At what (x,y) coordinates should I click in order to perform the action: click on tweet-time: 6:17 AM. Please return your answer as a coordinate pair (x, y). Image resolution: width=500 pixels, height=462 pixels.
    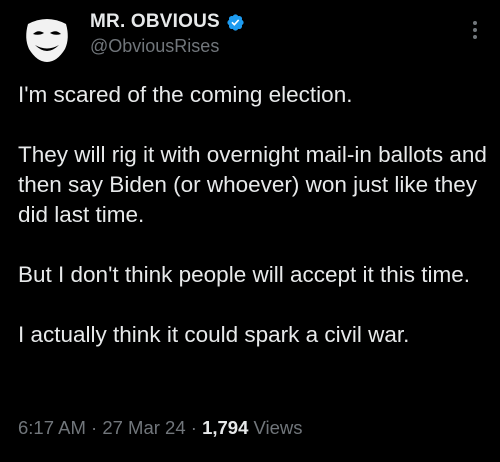
    Looking at the image, I should click on (52, 427).